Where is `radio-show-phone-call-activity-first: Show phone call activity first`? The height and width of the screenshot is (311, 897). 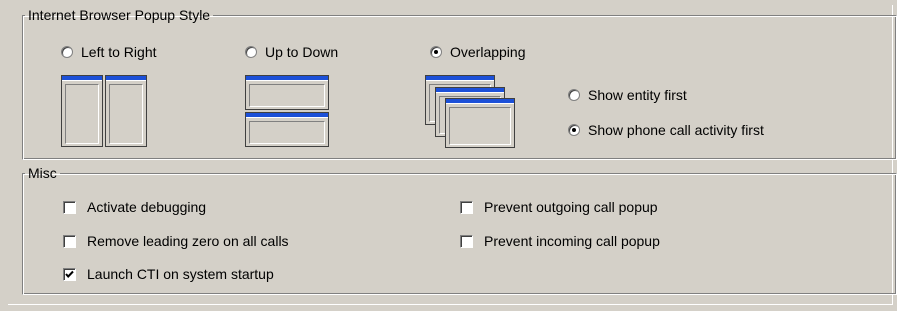
radio-show-phone-call-activity-first: Show phone call activity first is located at coordinates (666, 130).